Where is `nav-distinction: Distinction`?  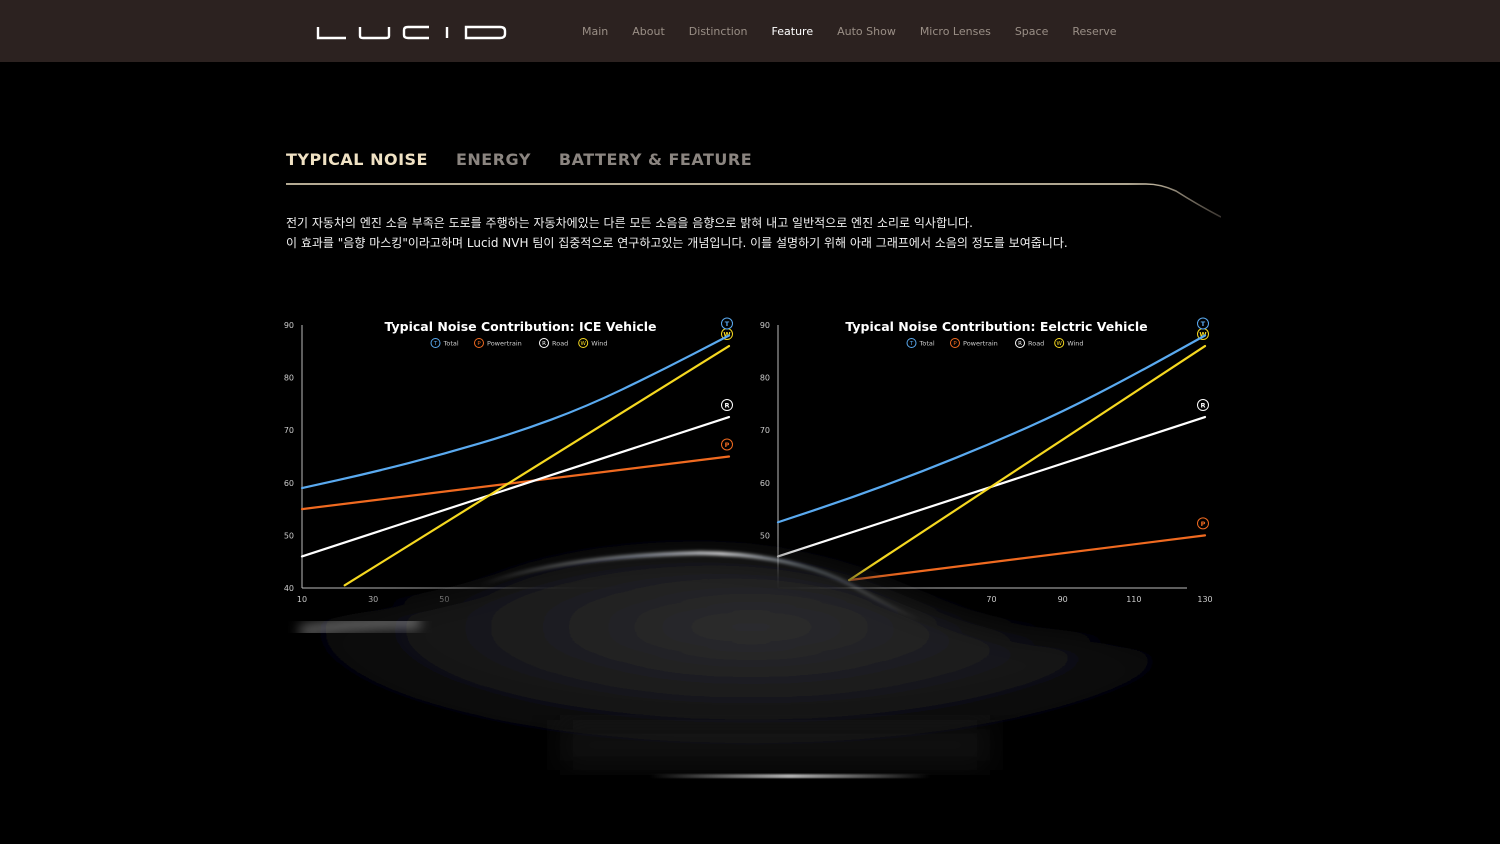 nav-distinction: Distinction is located at coordinates (718, 31).